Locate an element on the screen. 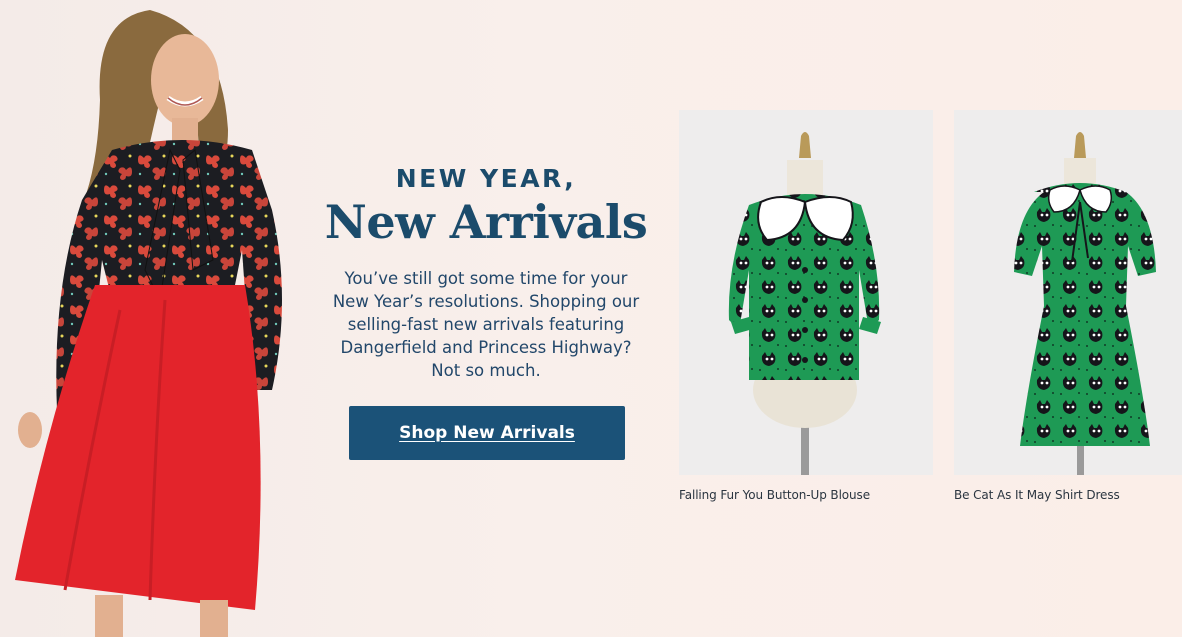 This screenshot has height=637, width=1182. product-card: Be Cat As It May Shirt Dress is located at coordinates (1068, 306).